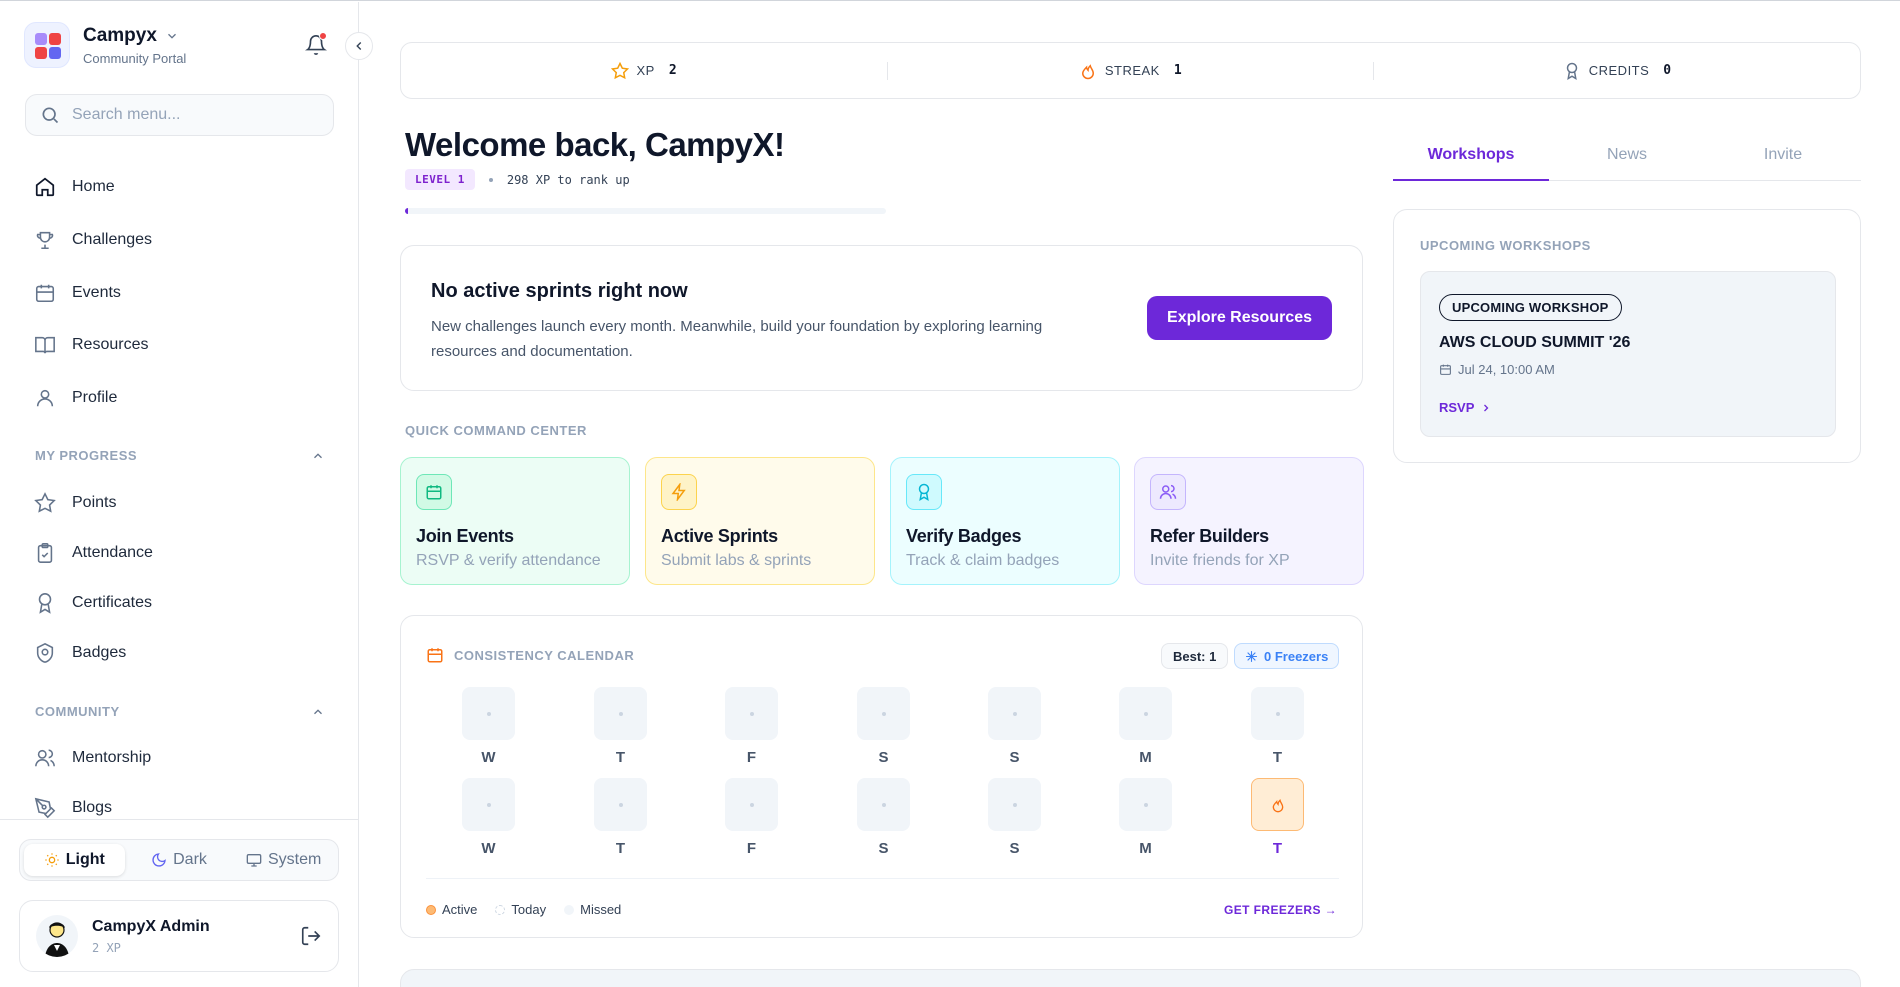  I want to click on user-xp: 2 XP, so click(106, 947).